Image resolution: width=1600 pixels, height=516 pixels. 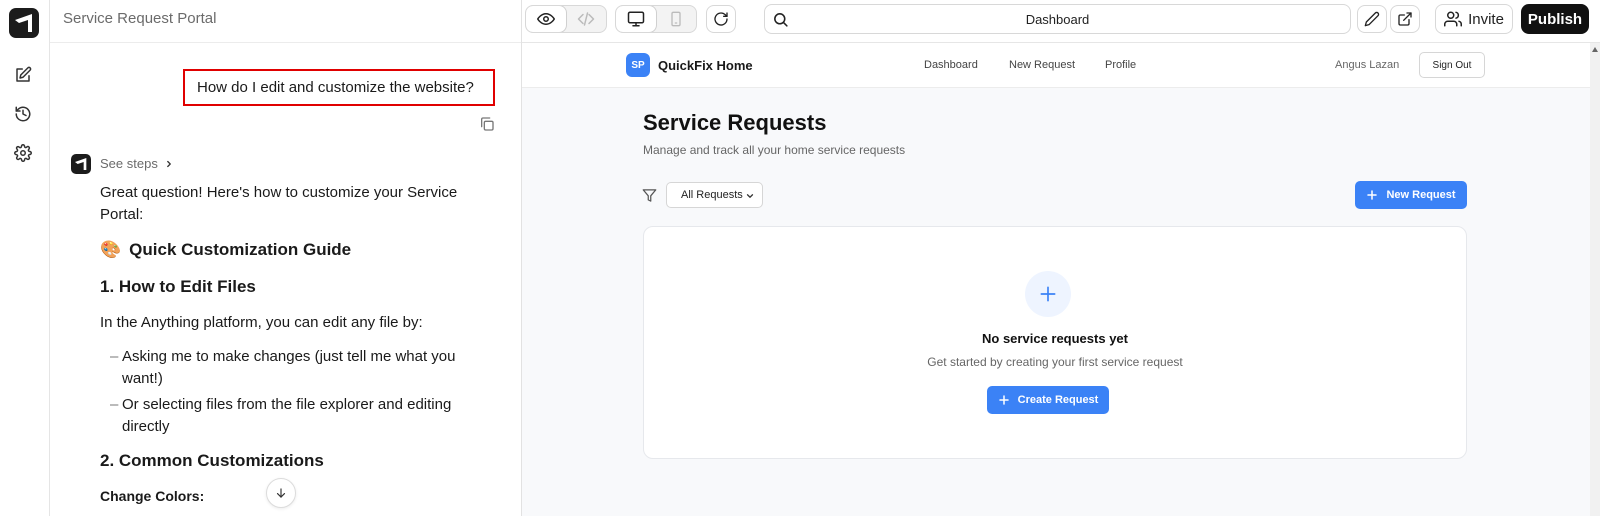 I want to click on device-toggle, so click(x=656, y=19).